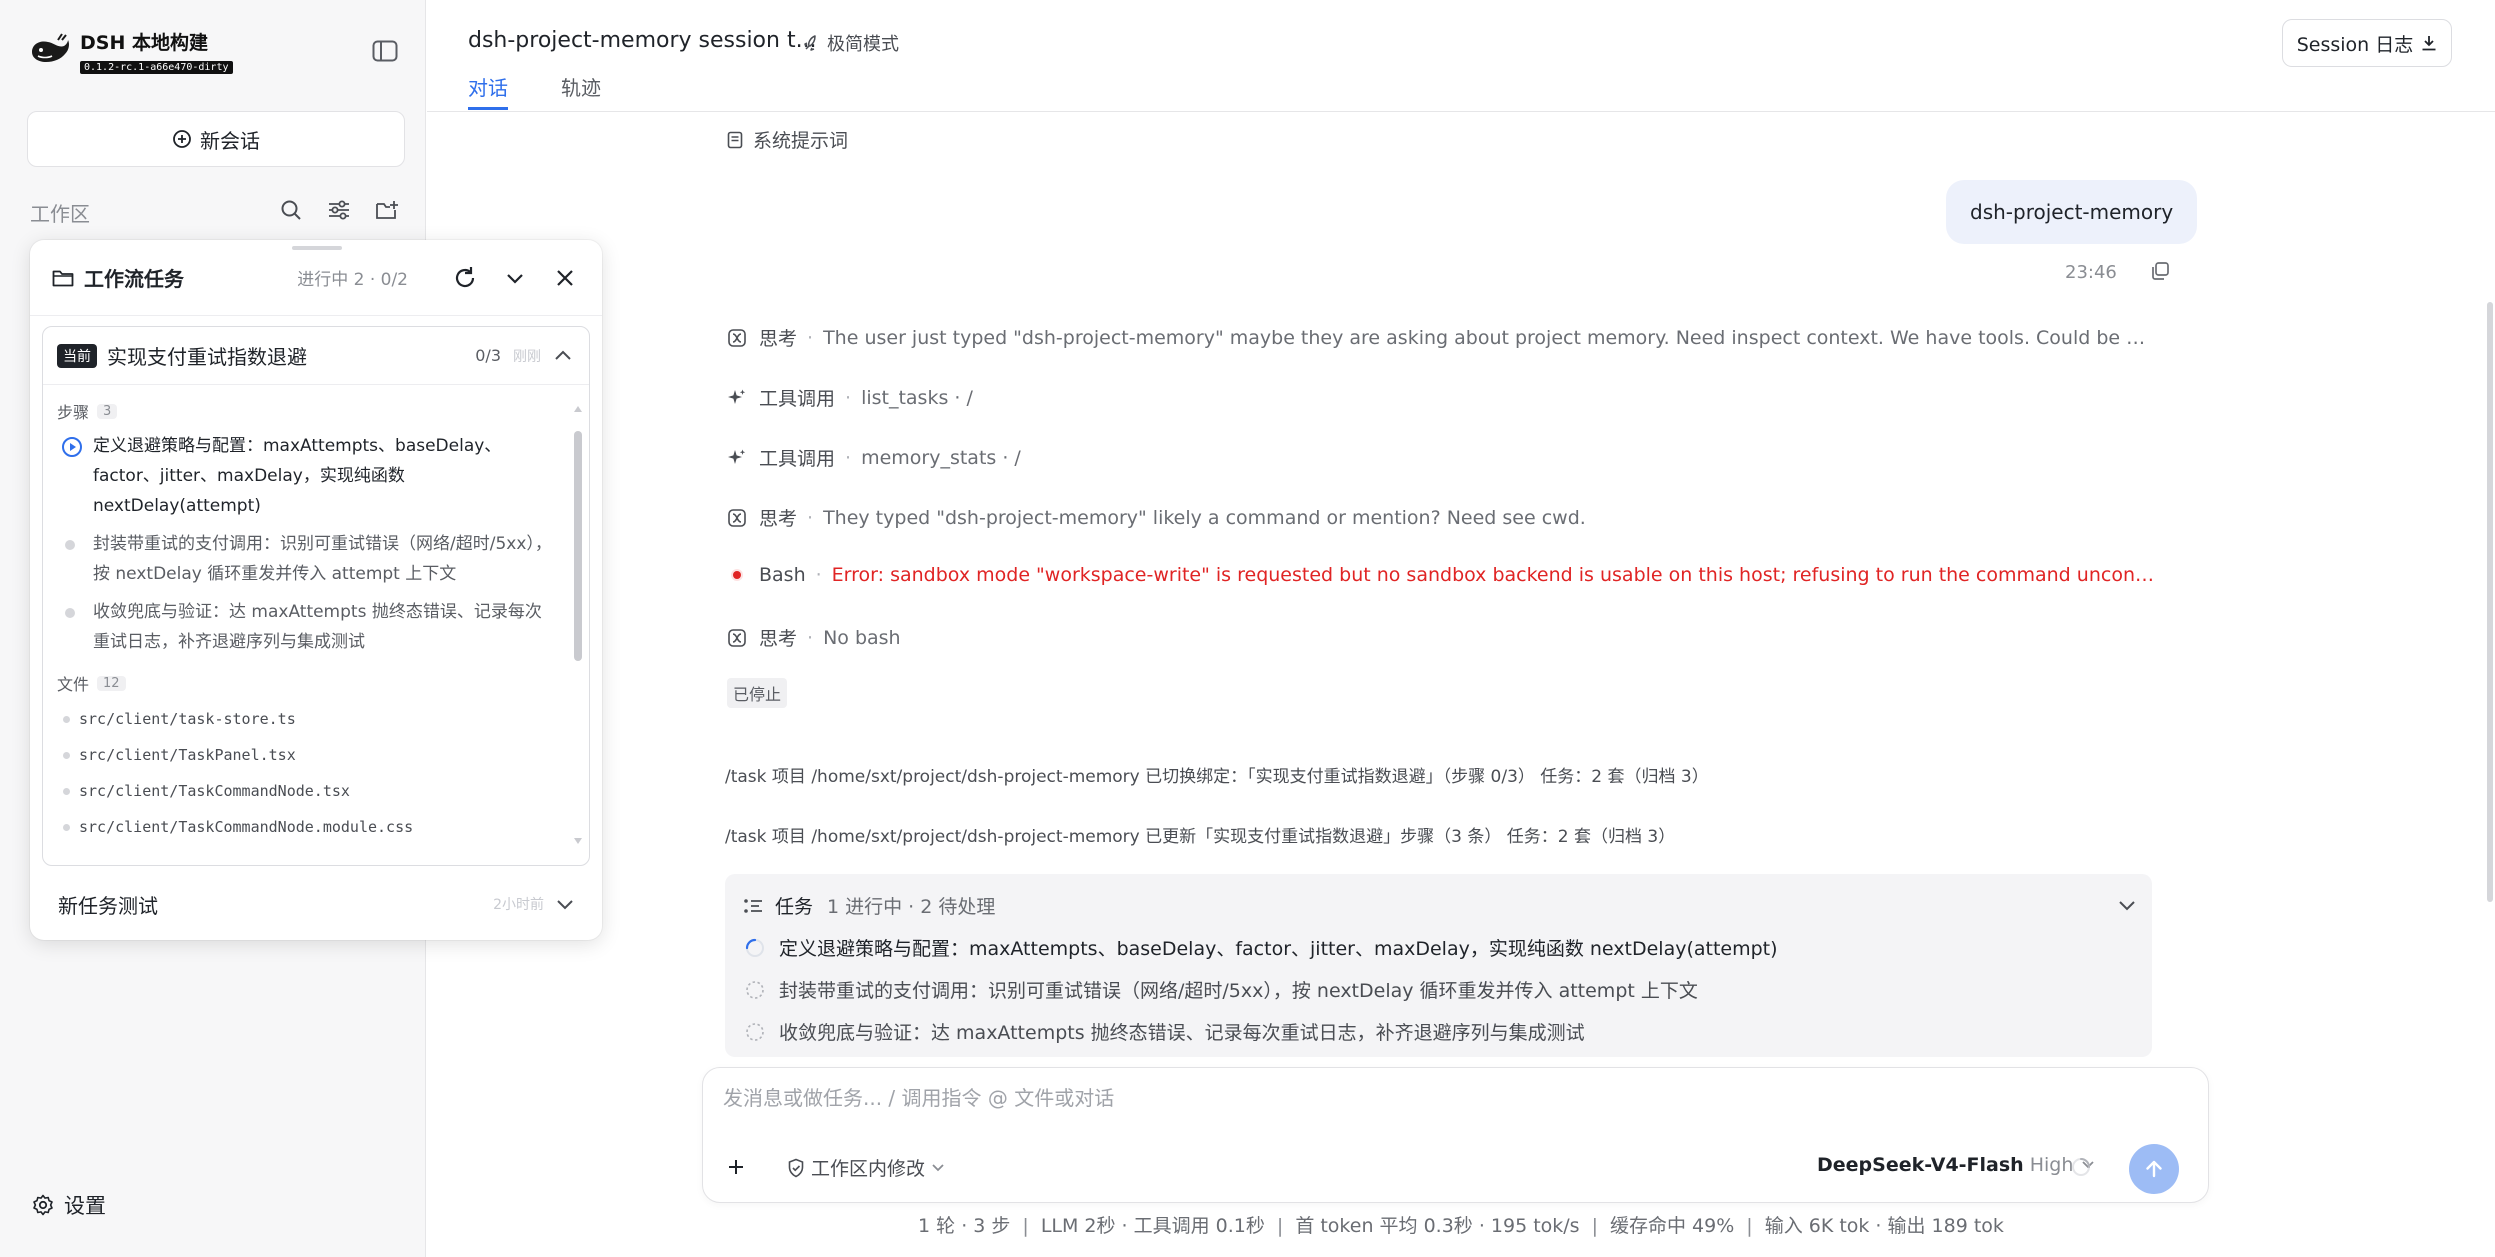 The height and width of the screenshot is (1257, 2495). I want to click on copy-icon, so click(2160, 273).